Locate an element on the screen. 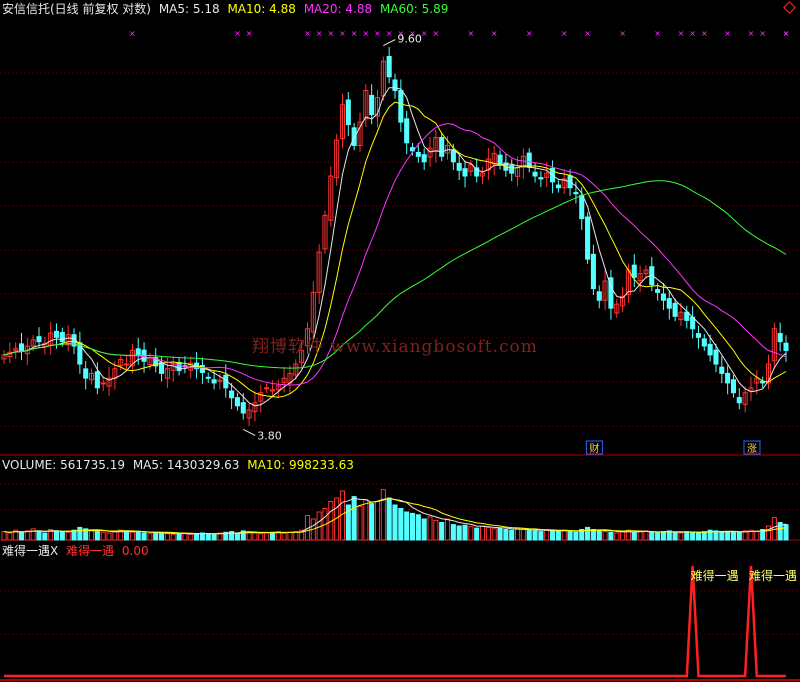 The height and width of the screenshot is (682, 800). ma10-legend: MA10: 4.88 is located at coordinates (261, 9).